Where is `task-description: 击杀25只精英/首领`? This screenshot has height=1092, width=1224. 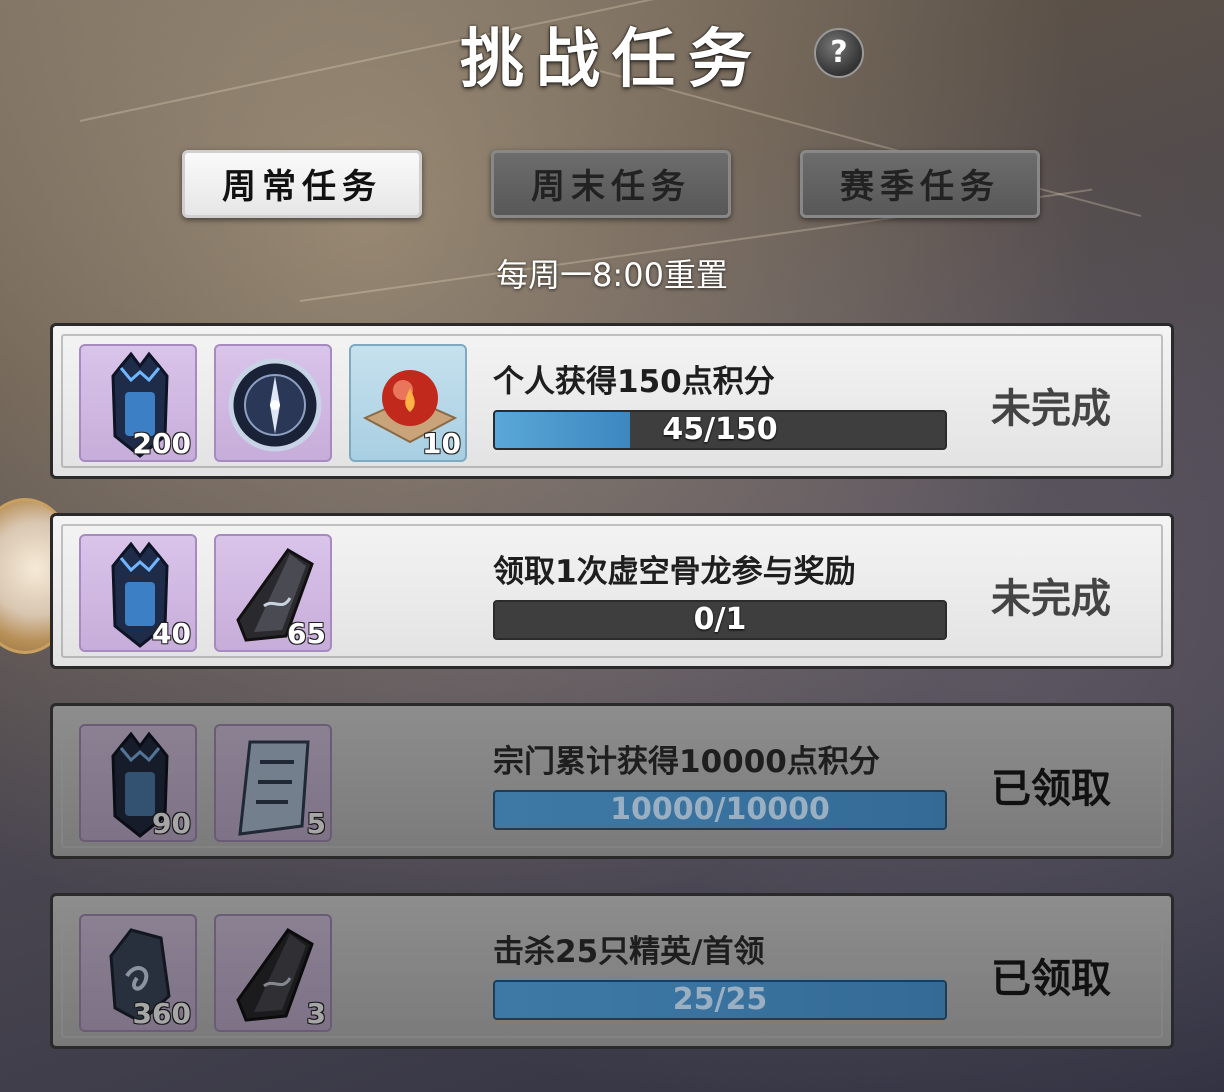 task-description: 击杀25只精英/首领 is located at coordinates (629, 952).